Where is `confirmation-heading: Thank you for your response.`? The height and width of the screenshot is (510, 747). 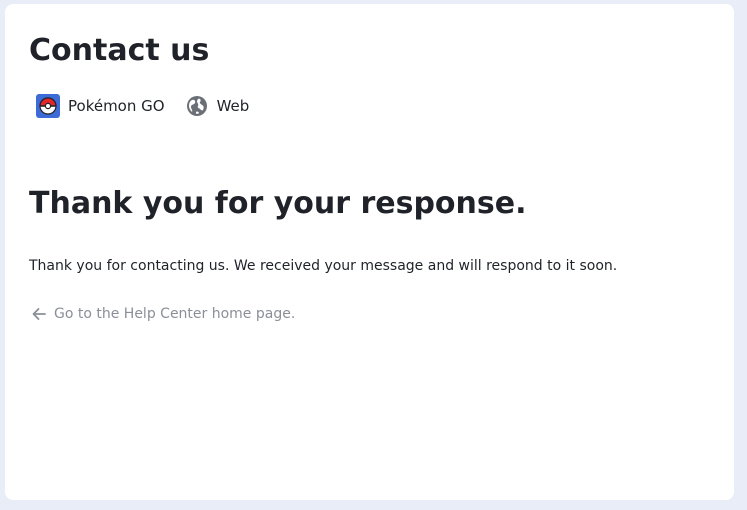
confirmation-heading: Thank you for your response. is located at coordinates (278, 203).